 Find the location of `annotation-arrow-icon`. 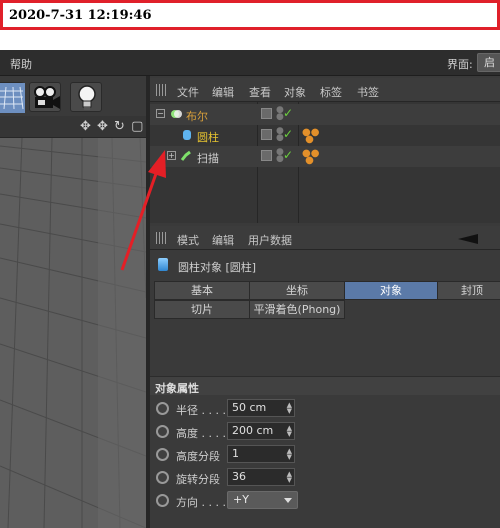

annotation-arrow-icon is located at coordinates (143, 210).